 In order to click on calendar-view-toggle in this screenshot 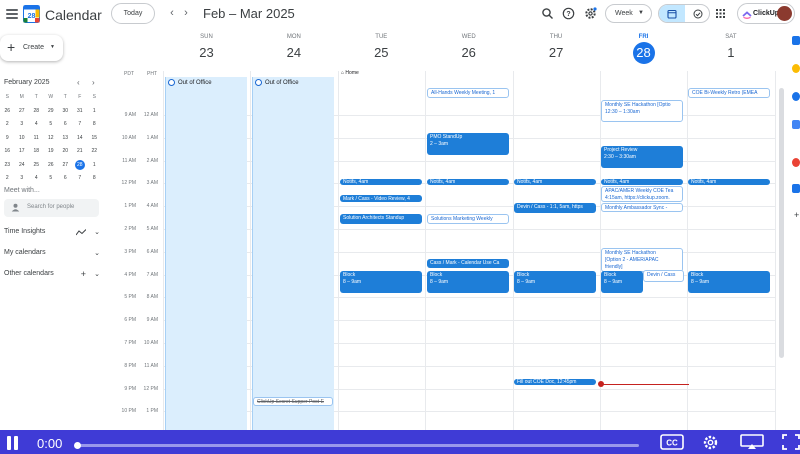, I will do `click(672, 13)`.